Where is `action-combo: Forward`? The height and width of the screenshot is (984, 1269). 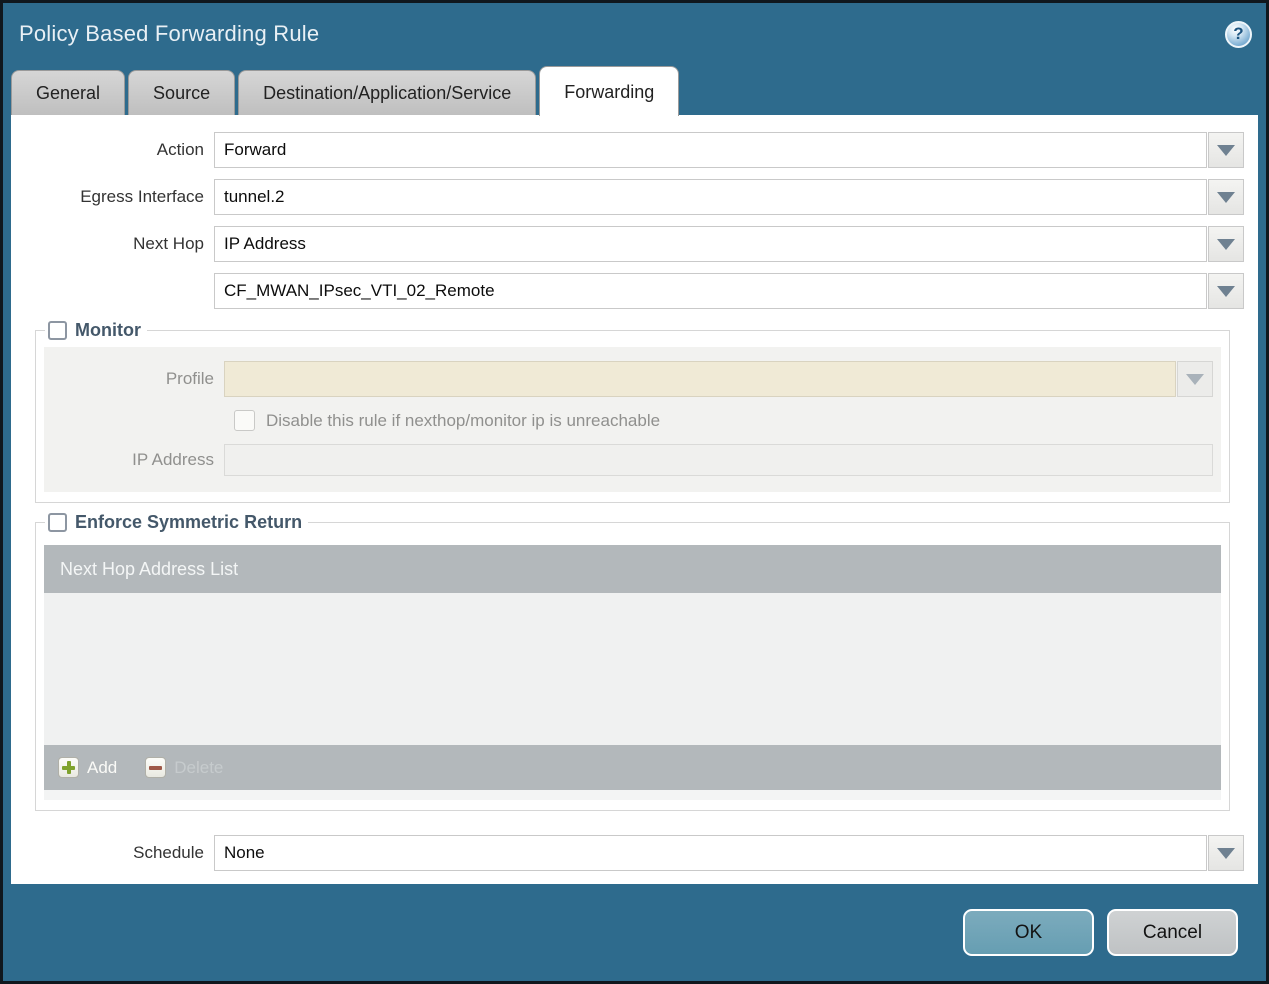
action-combo: Forward is located at coordinates (729, 150).